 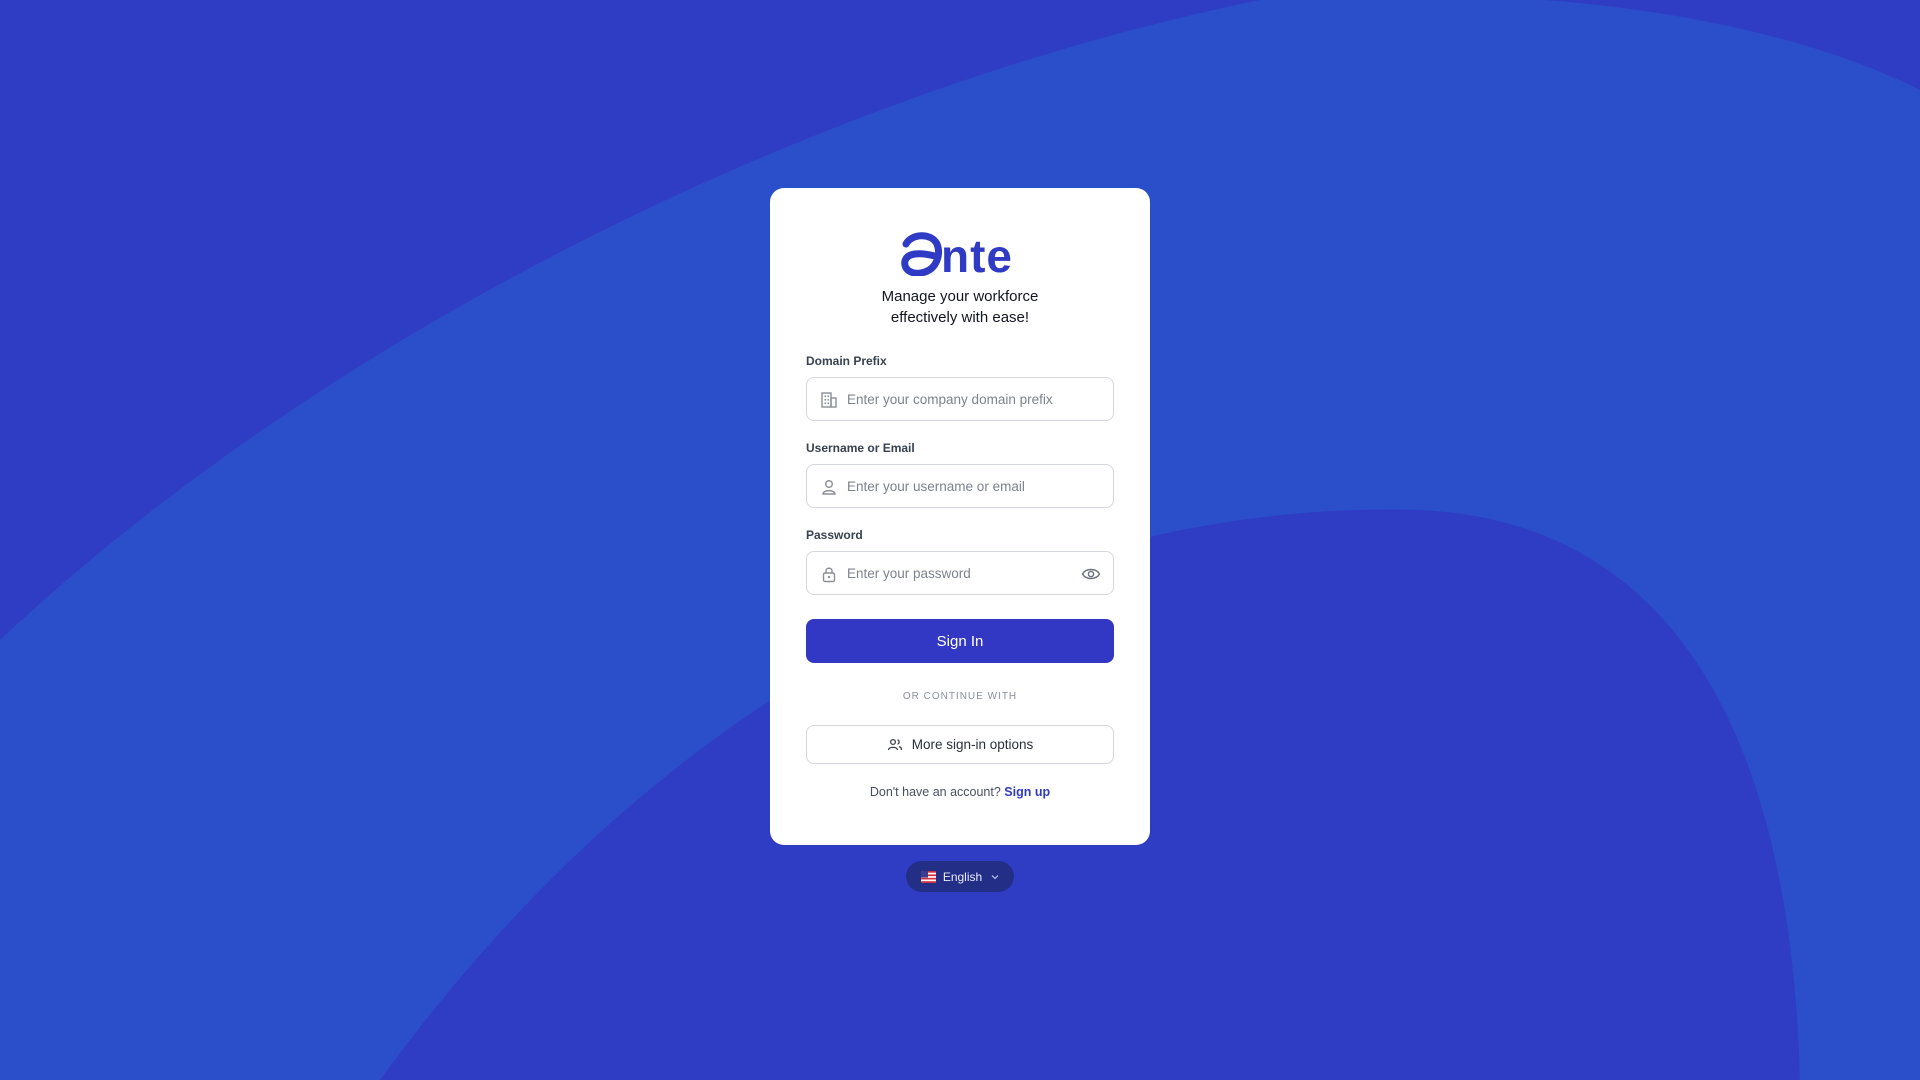 What do you see at coordinates (977, 253) in the screenshot?
I see `svg-text: nte` at bounding box center [977, 253].